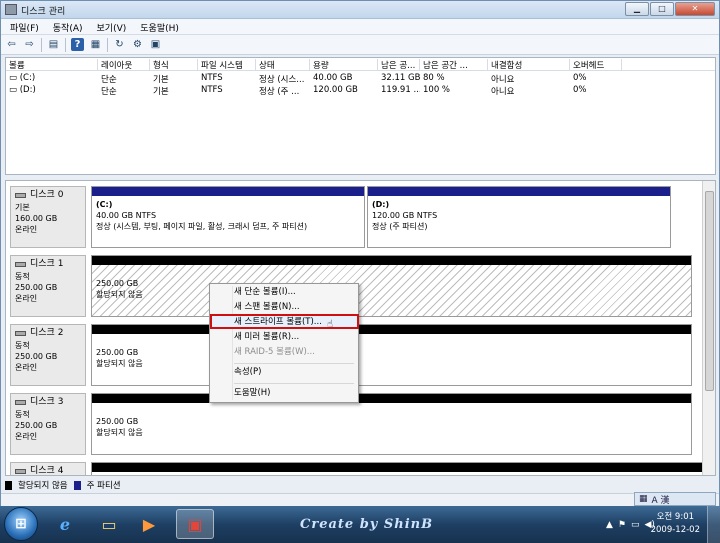 The height and width of the screenshot is (543, 720). Describe the element at coordinates (48, 468) in the screenshot. I see `disk-label: 디스크 4 동적` at that location.